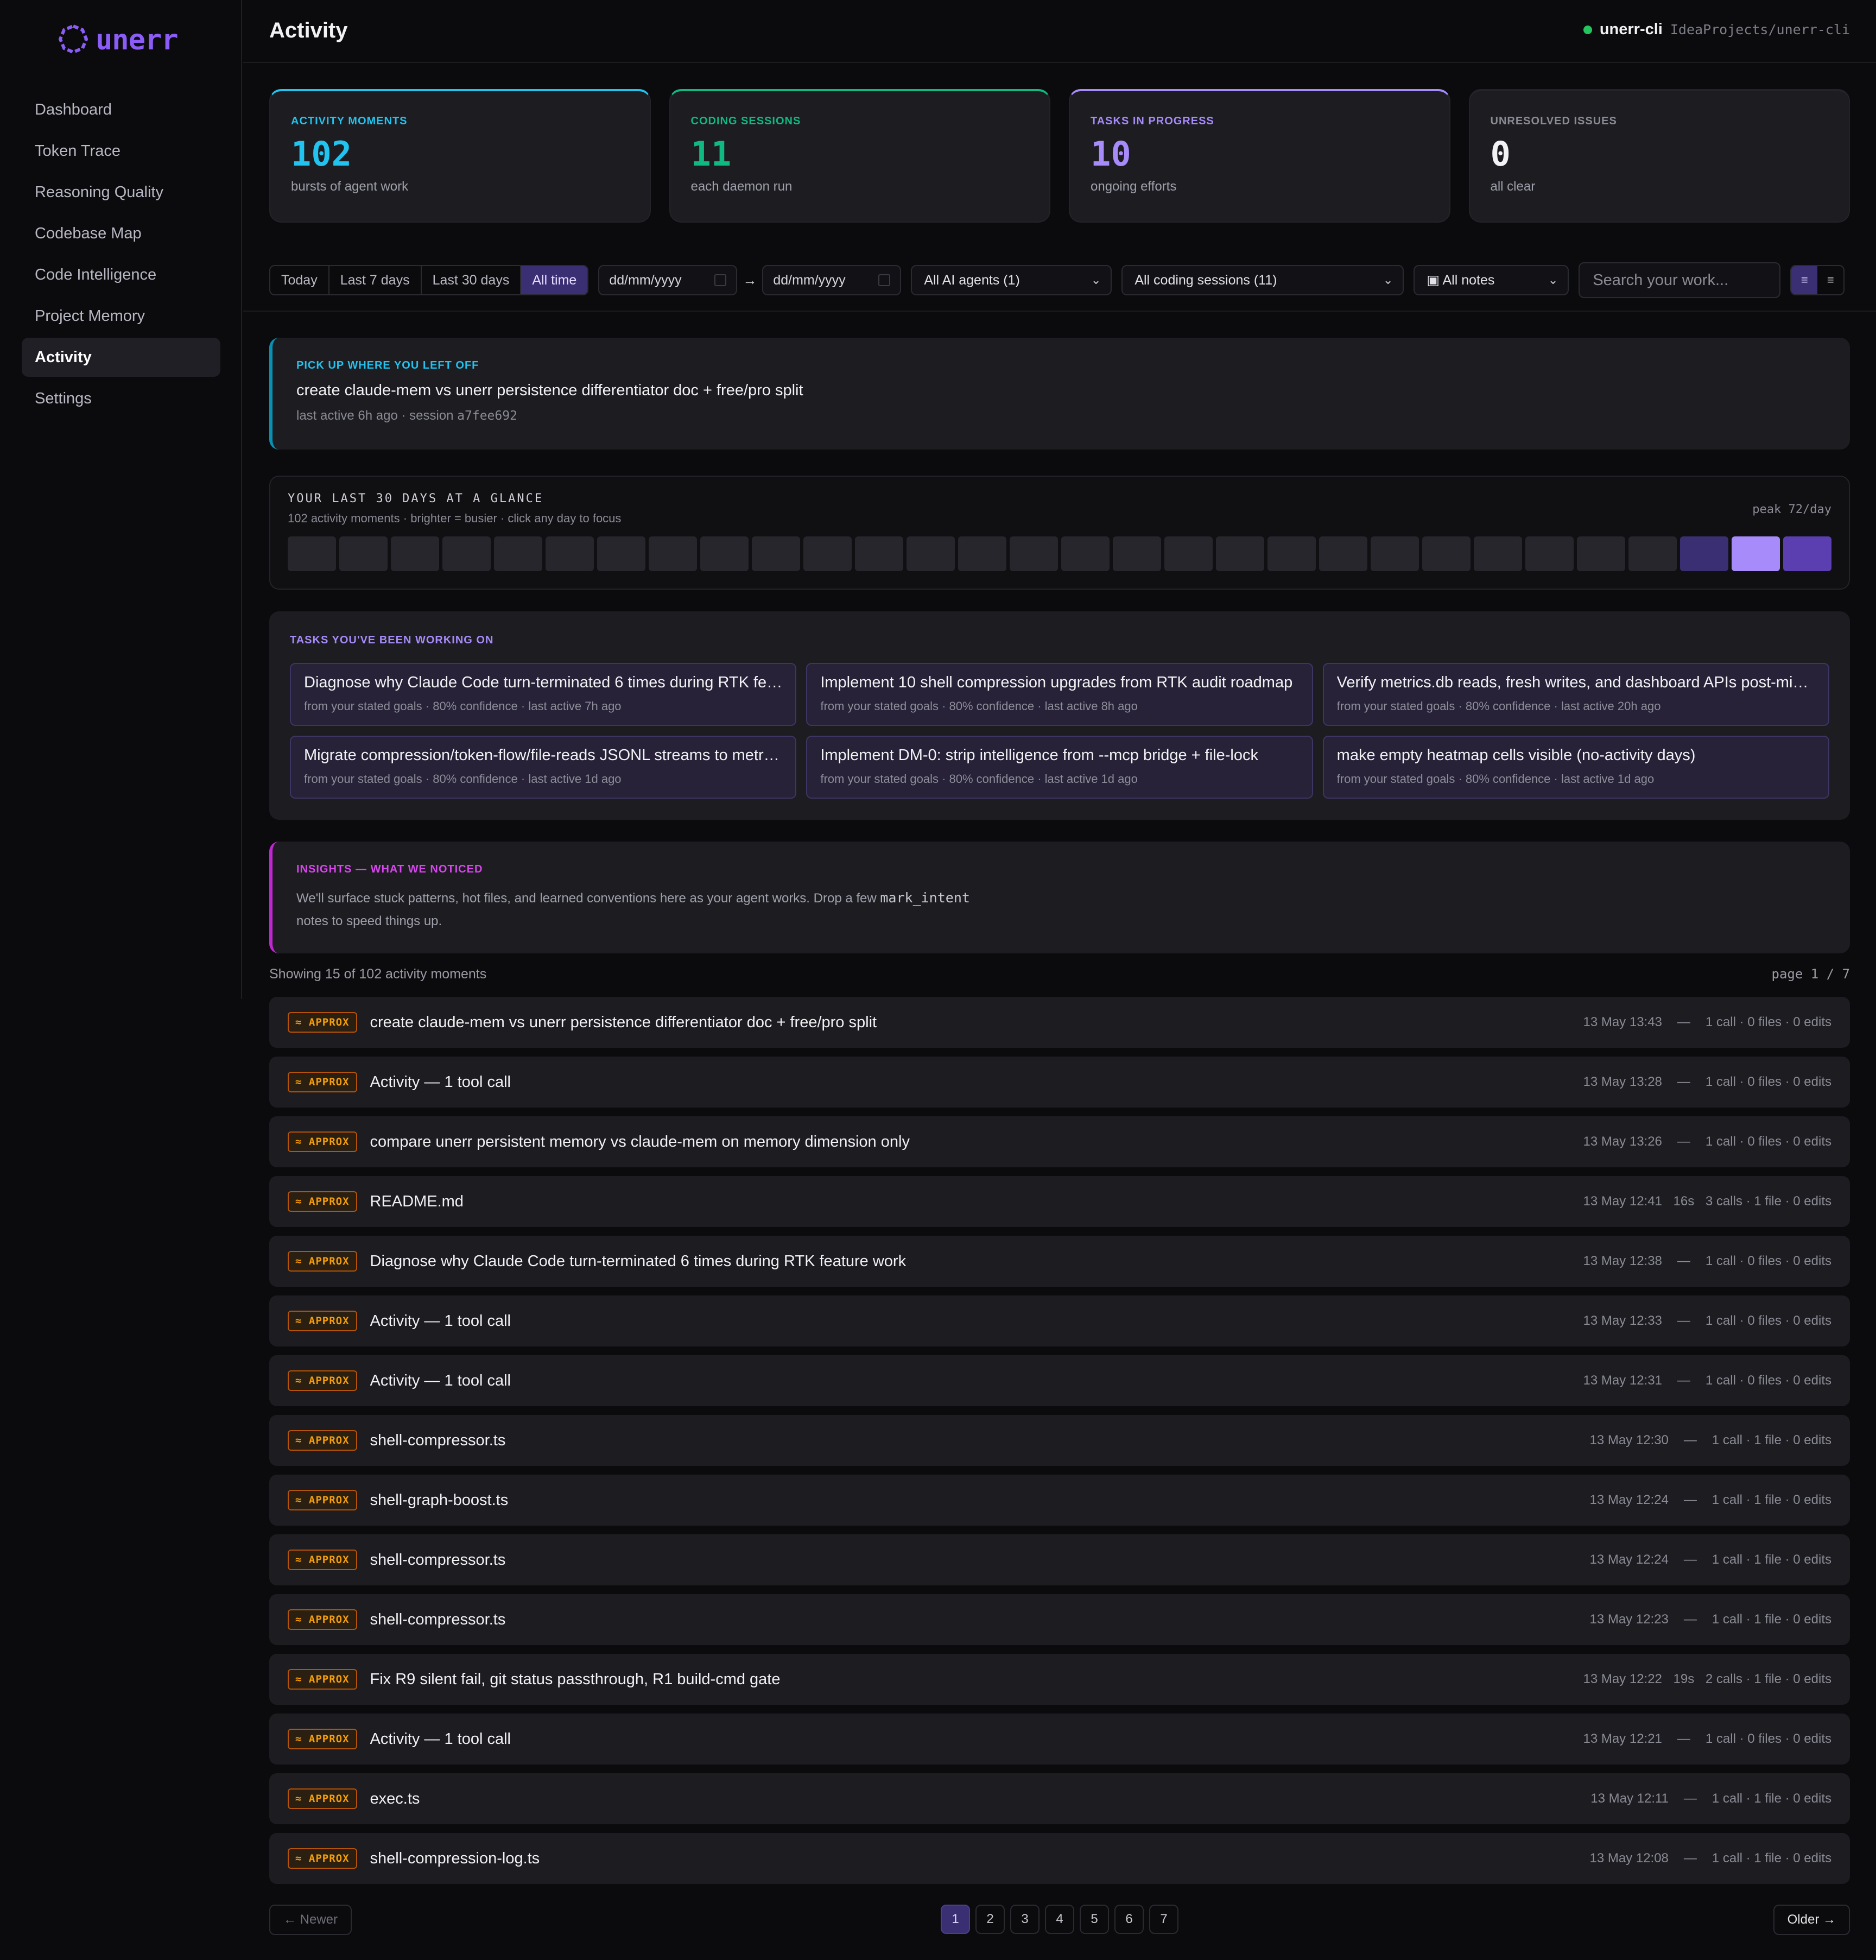  Describe the element at coordinates (1684, 1202) in the screenshot. I see `activity-duration: 16s` at that location.